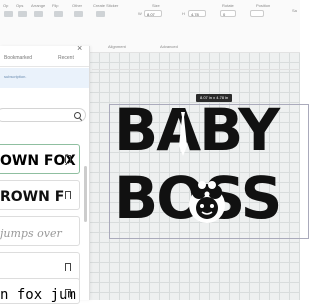  What do you see at coordinates (228, 13) in the screenshot?
I see `rotate-input: 0` at bounding box center [228, 13].